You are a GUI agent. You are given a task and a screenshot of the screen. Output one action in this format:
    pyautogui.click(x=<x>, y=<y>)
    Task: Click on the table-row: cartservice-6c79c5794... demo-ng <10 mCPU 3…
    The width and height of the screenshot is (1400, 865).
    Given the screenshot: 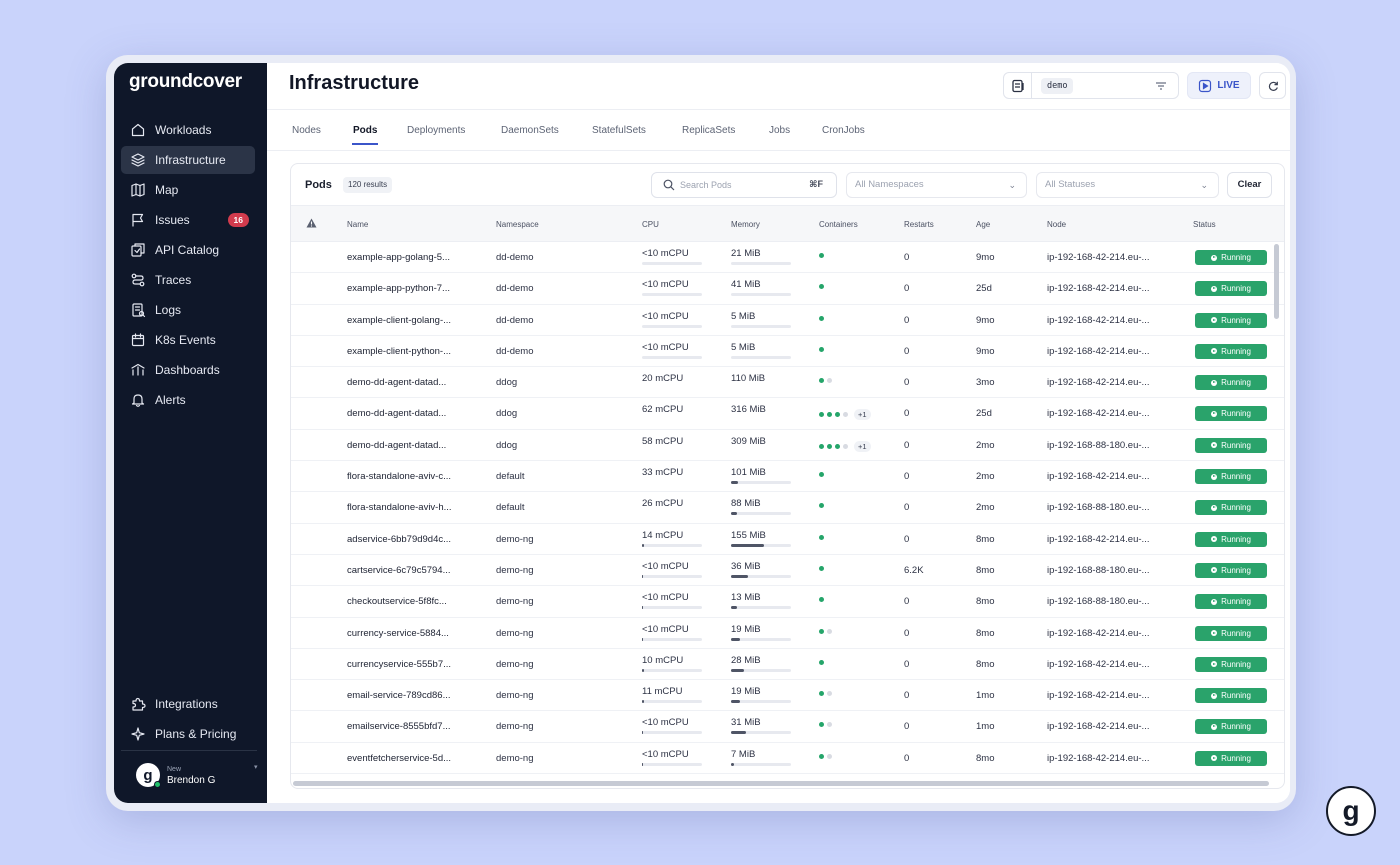 What is the action you would take?
    pyautogui.click(x=787, y=571)
    